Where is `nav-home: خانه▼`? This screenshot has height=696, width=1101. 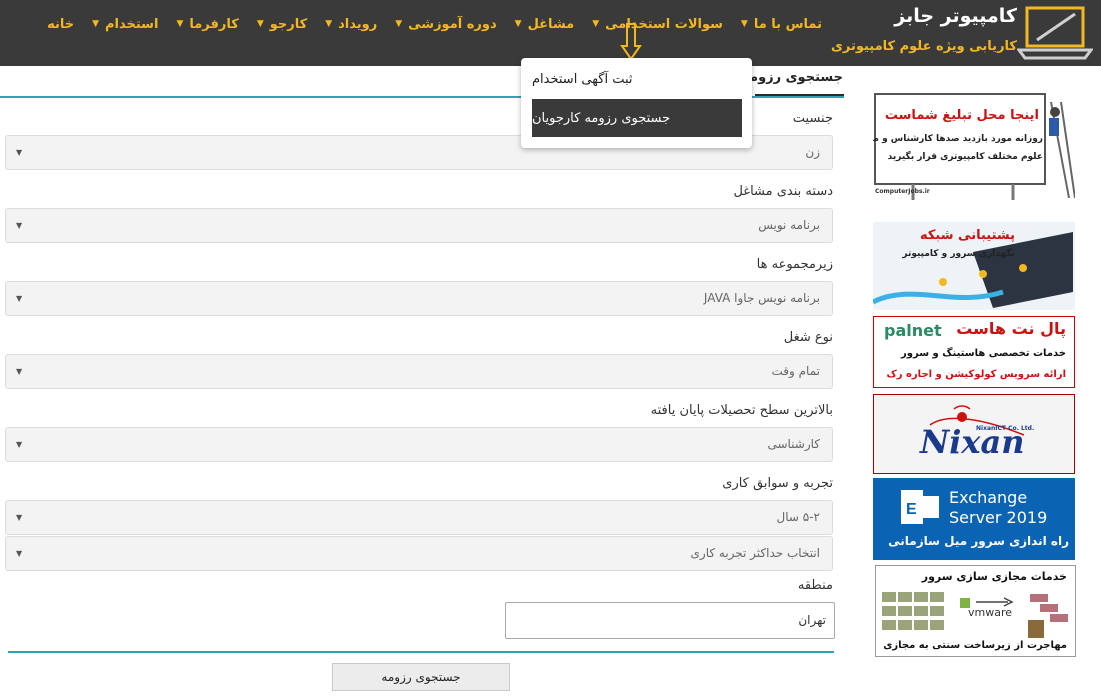
nav-home: خانه▼ is located at coordinates (60, 24).